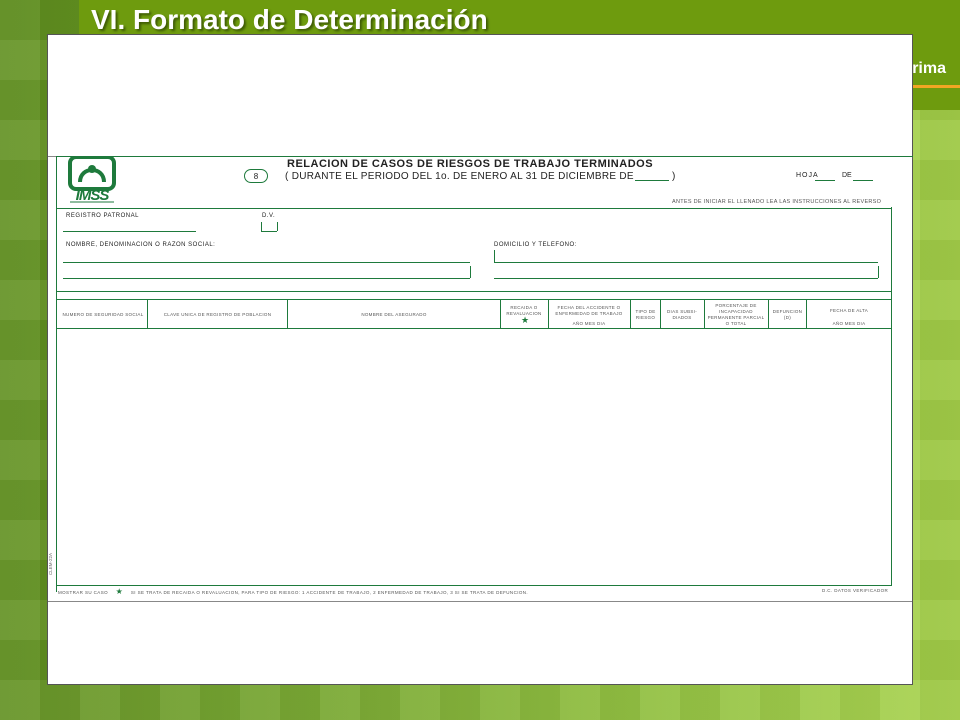 This screenshot has height=720, width=960. I want to click on dv-label: D.V., so click(269, 216).